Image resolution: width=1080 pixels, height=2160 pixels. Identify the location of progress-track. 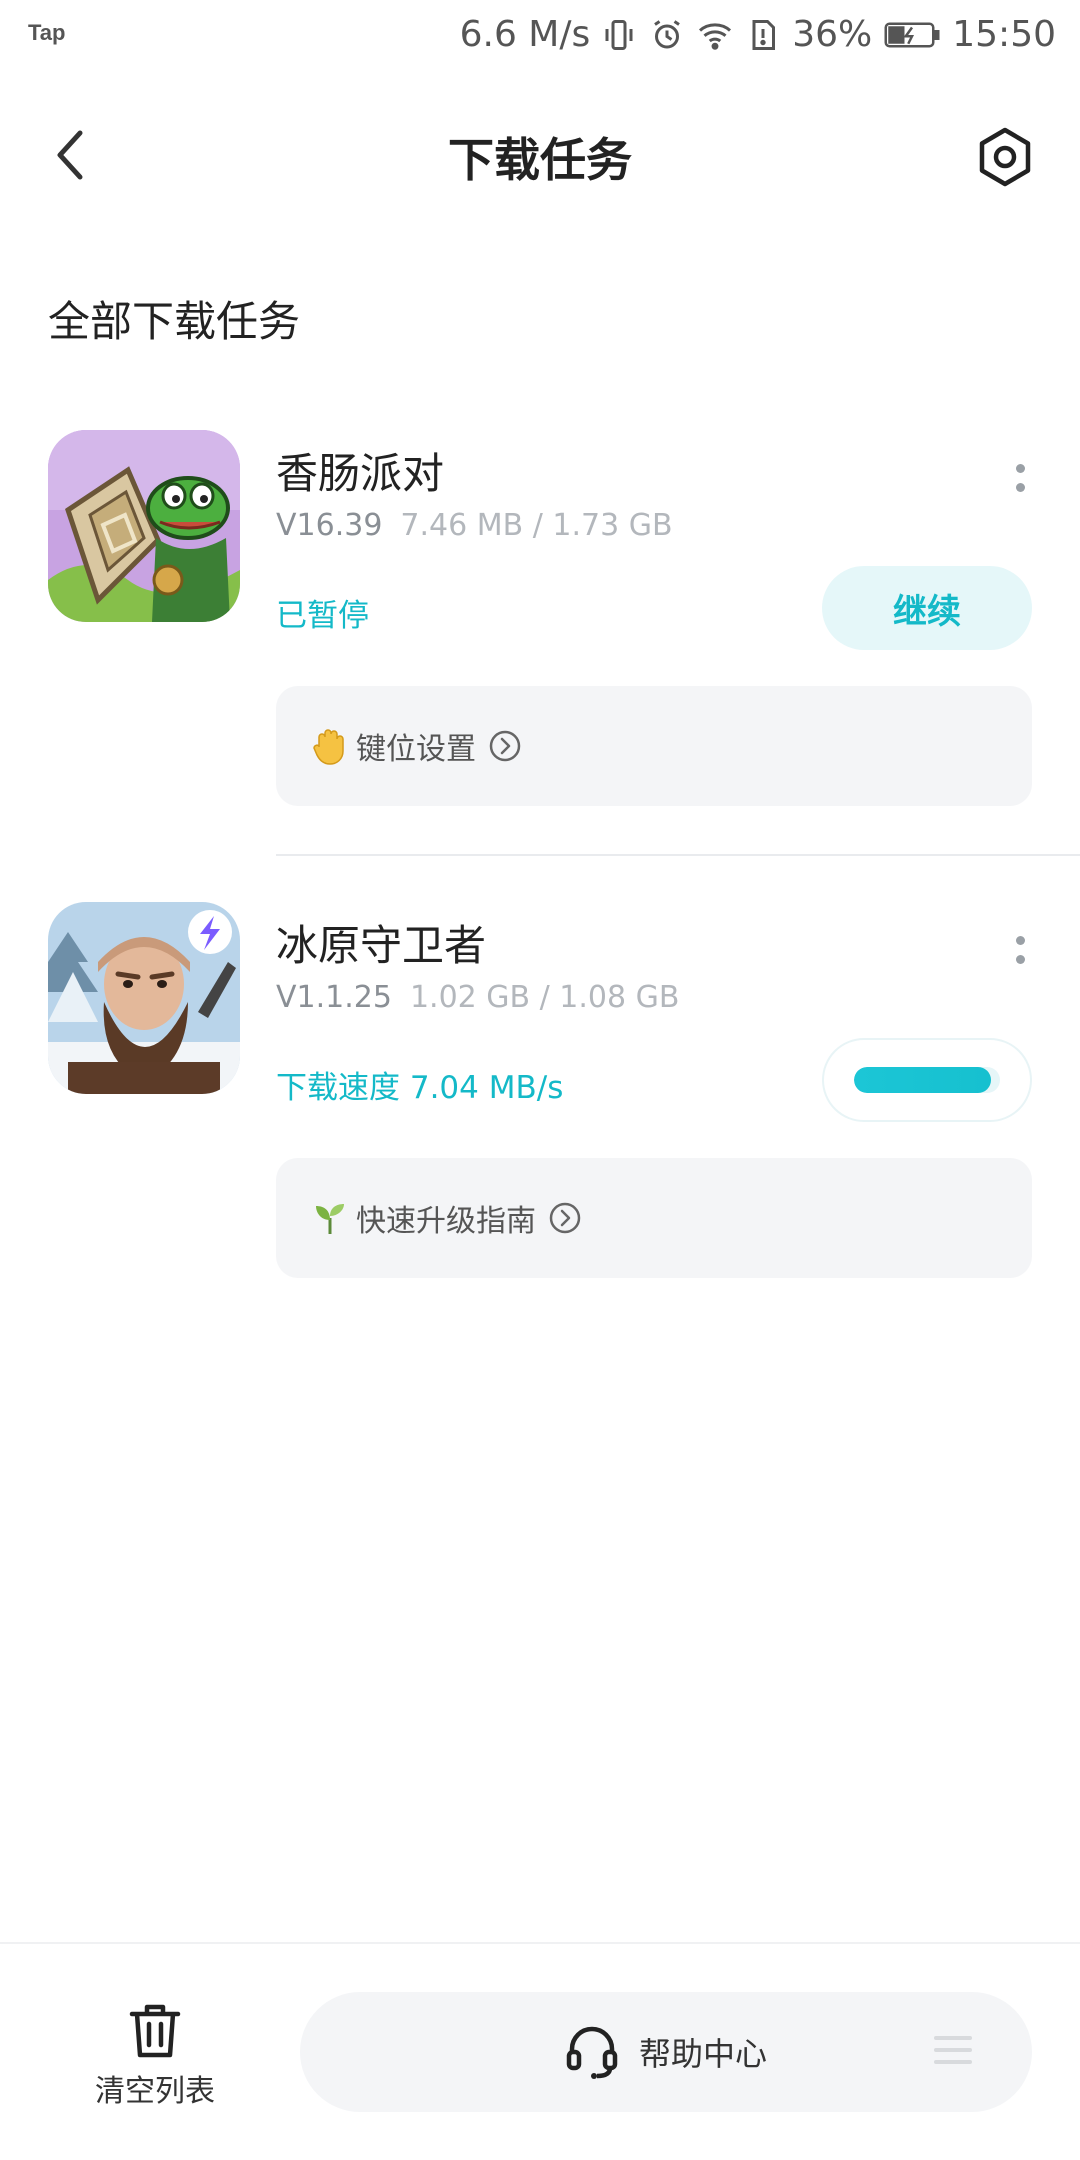
(927, 1080).